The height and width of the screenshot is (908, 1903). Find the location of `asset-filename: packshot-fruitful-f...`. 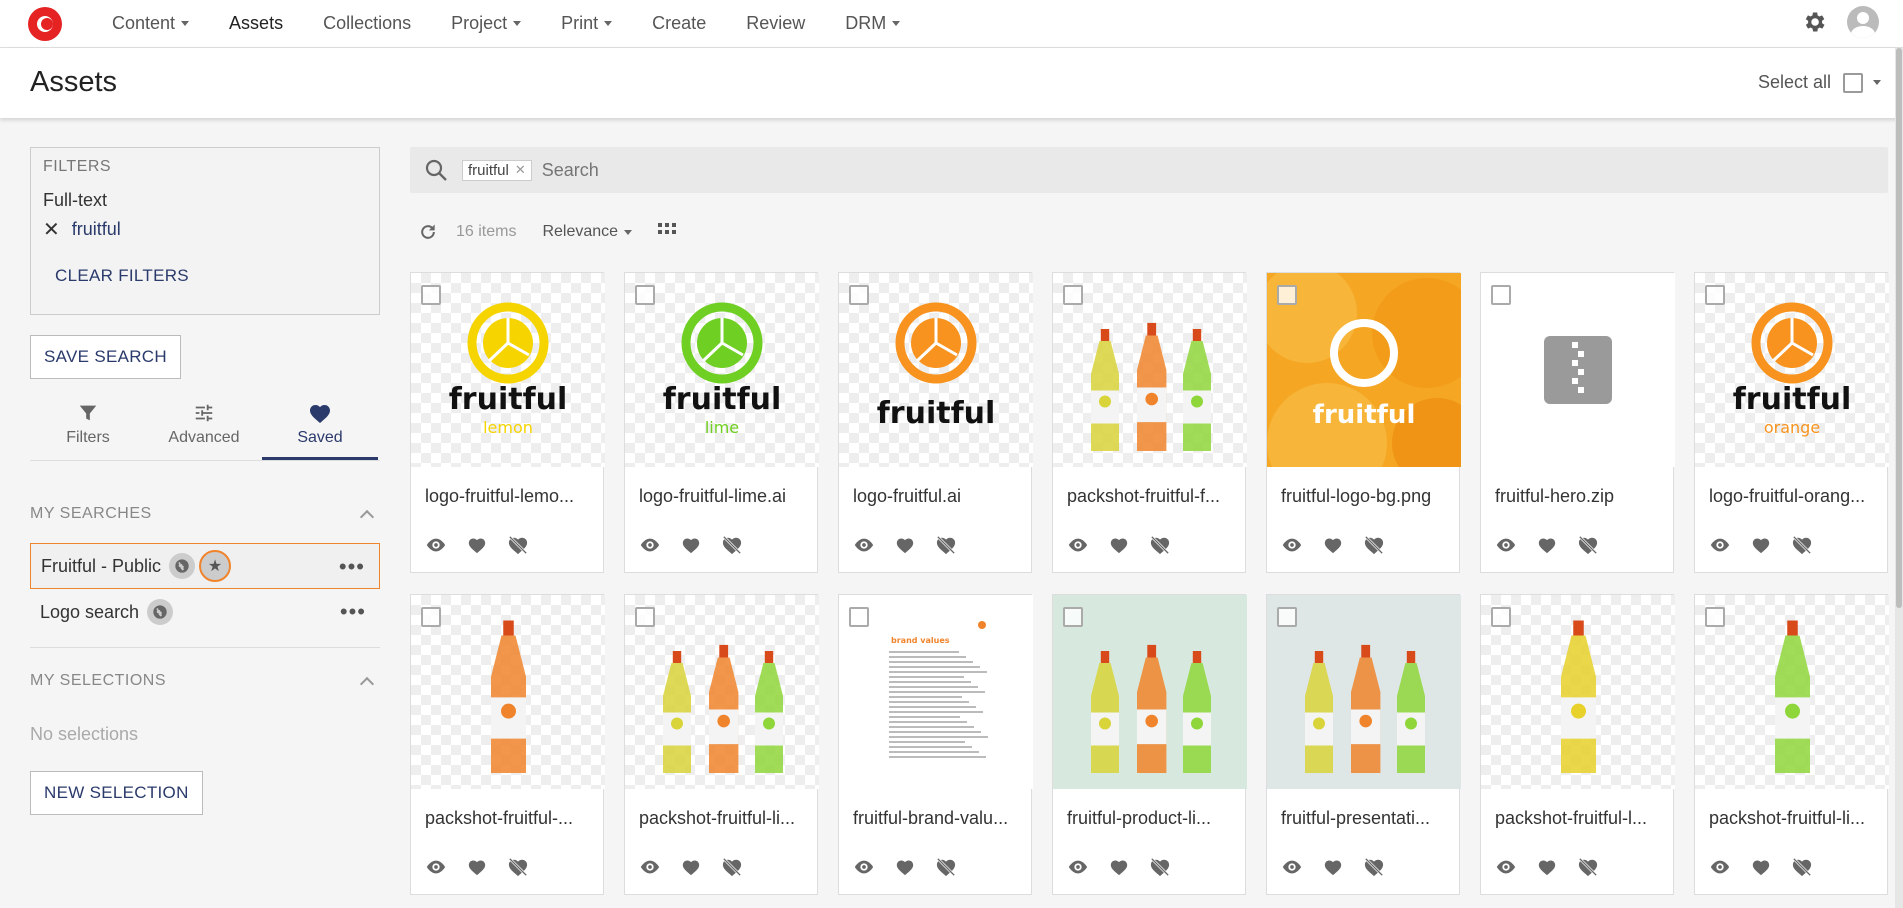

asset-filename: packshot-fruitful-f... is located at coordinates (1152, 496).